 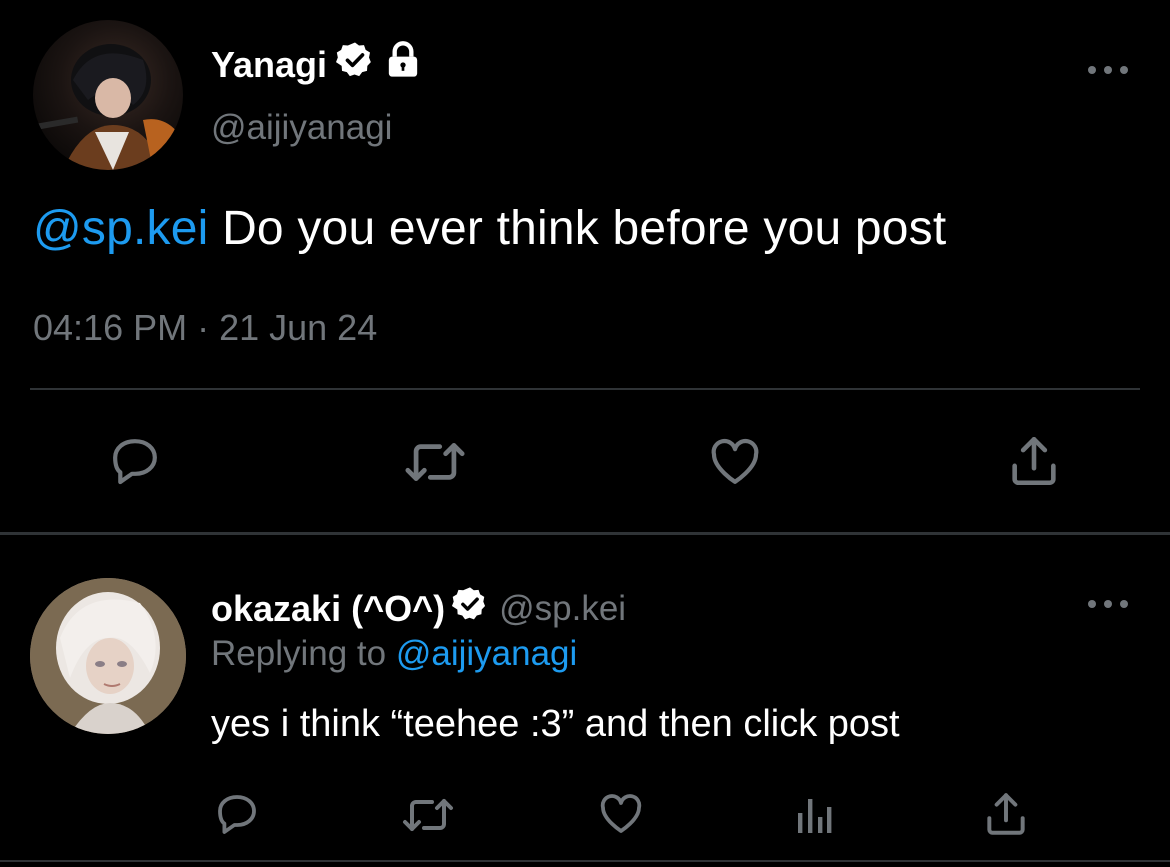 I want to click on replying-to-line: Replying to @aijiyanagi, so click(x=394, y=654).